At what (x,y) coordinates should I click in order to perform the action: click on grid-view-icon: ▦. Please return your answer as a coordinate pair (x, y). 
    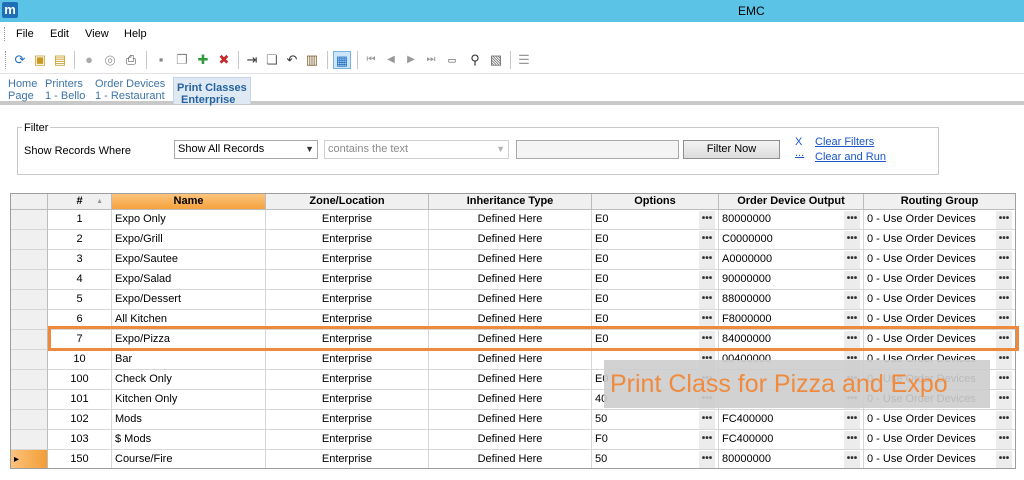
    Looking at the image, I should click on (342, 60).